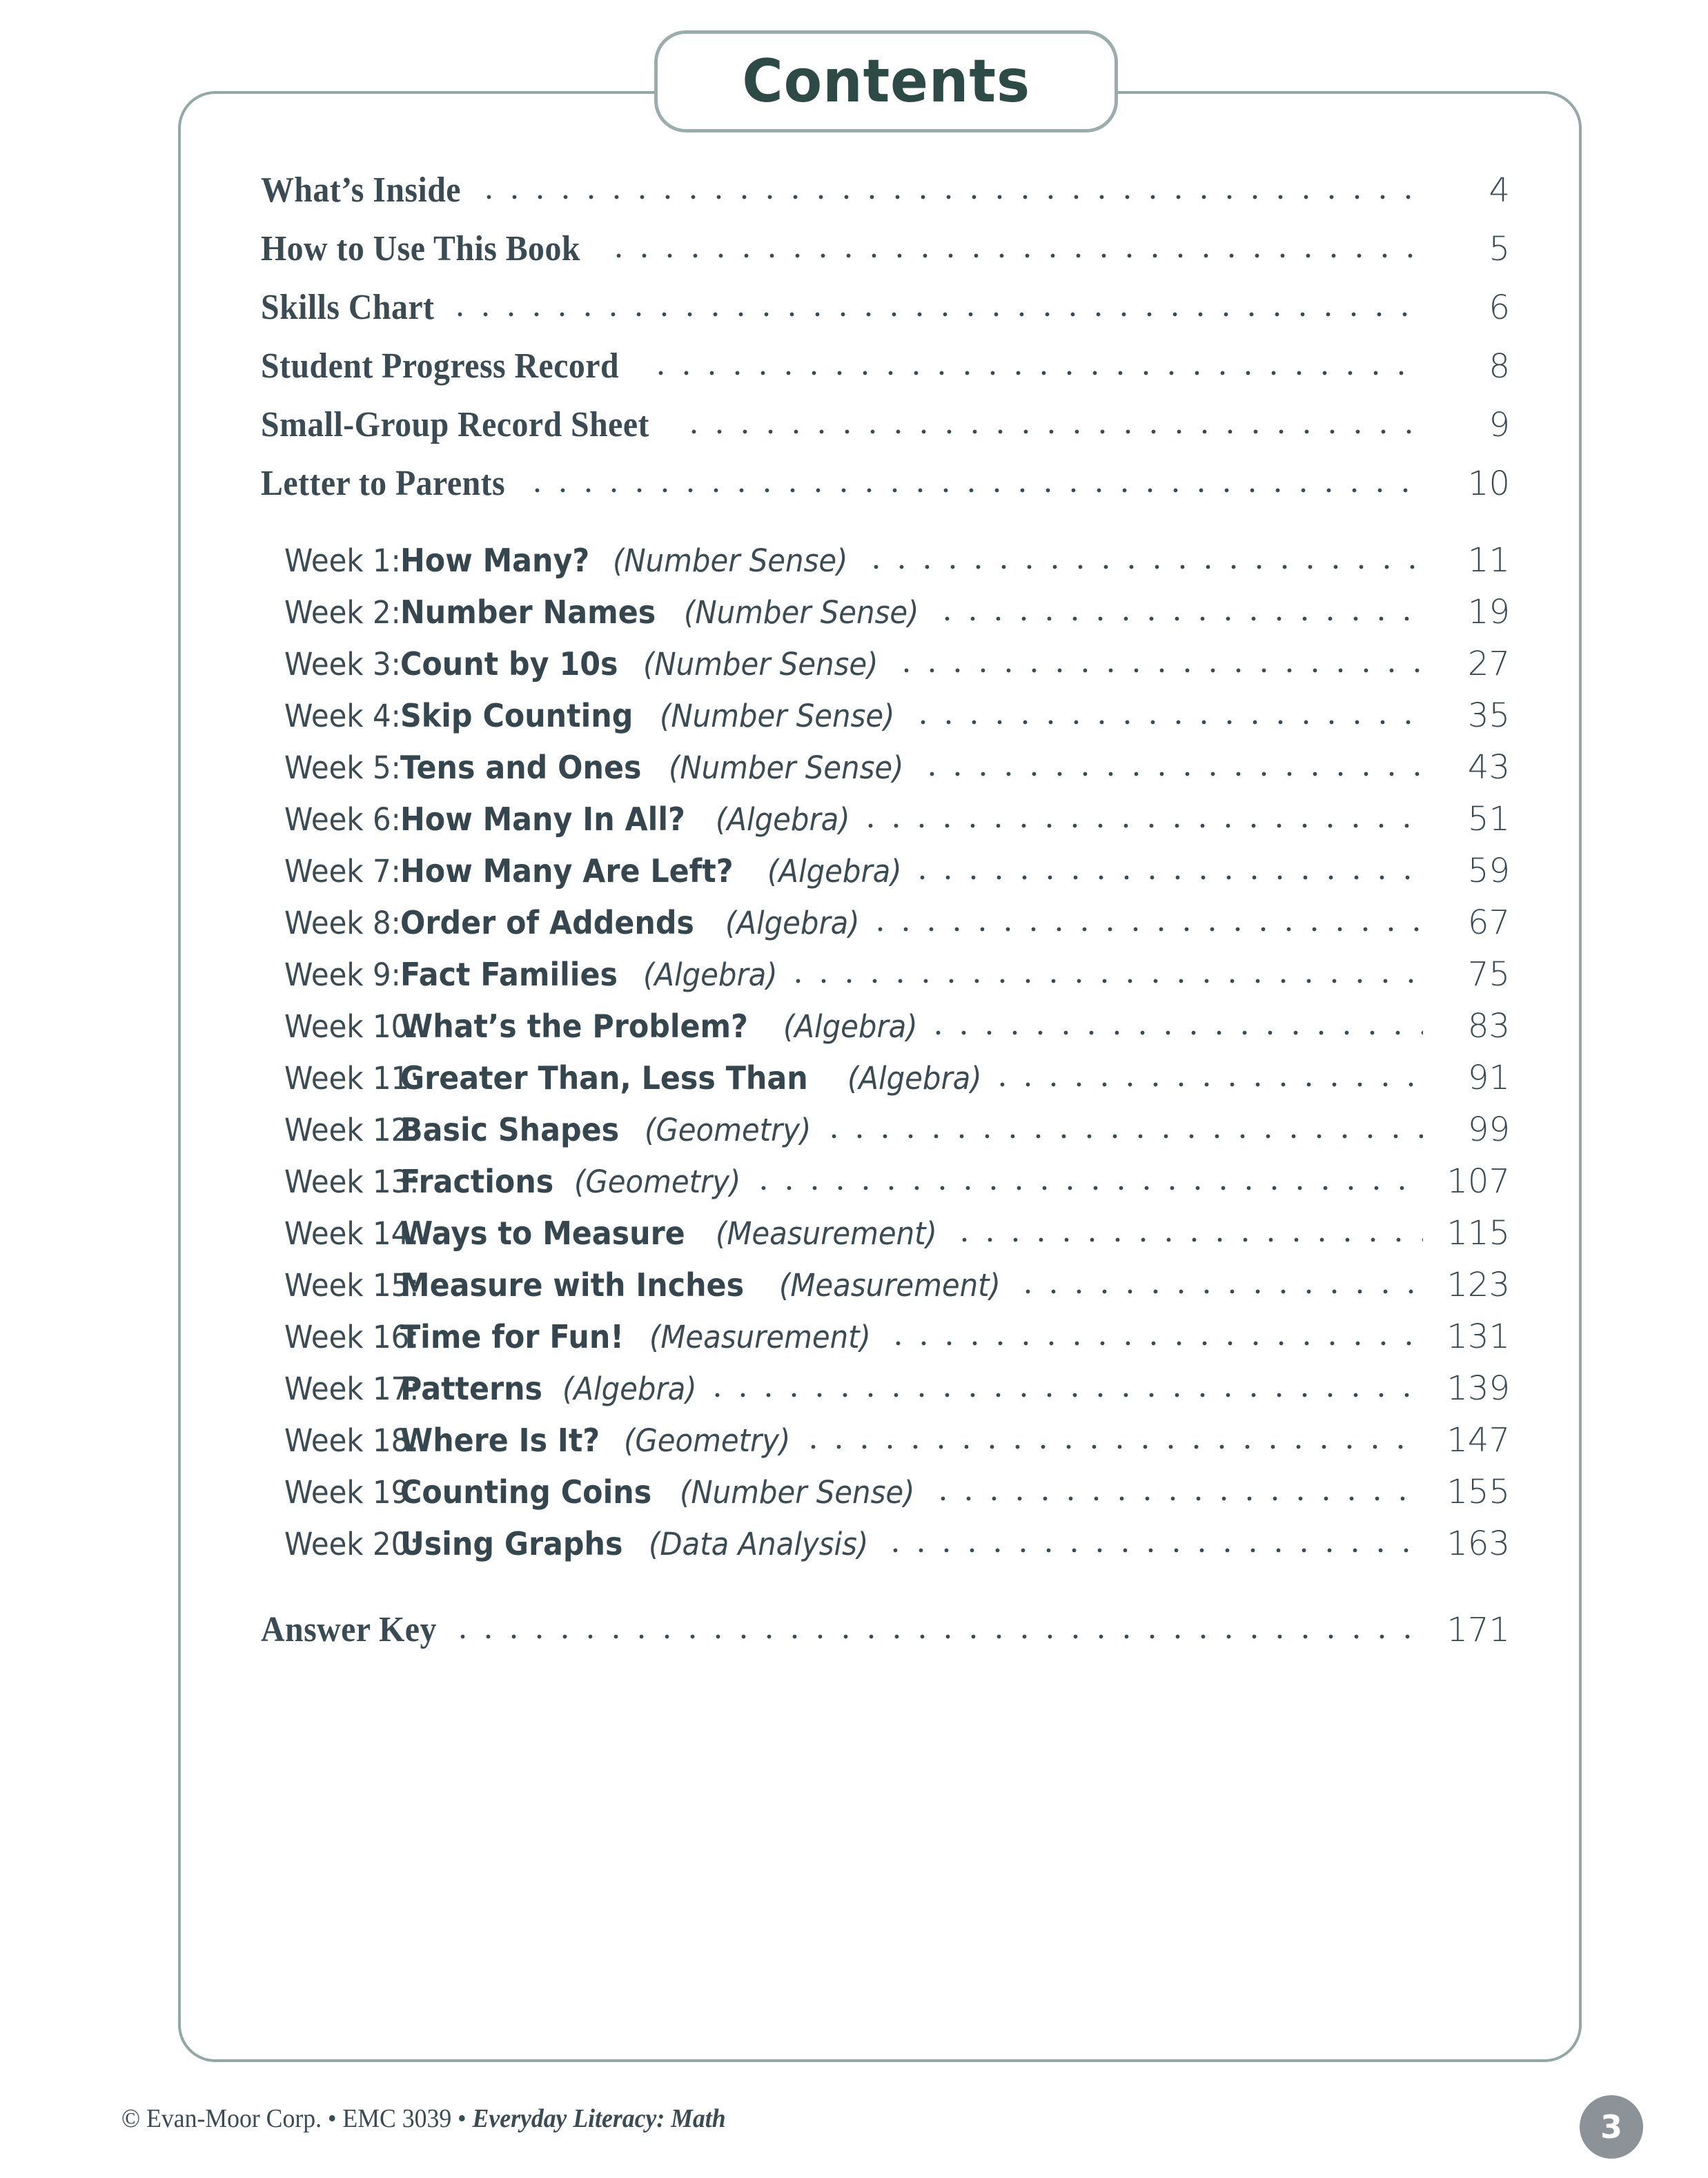  I want to click on toc-entry-week: Week 16: Time for Fun! (Measurement) 131, so click(897, 1343).